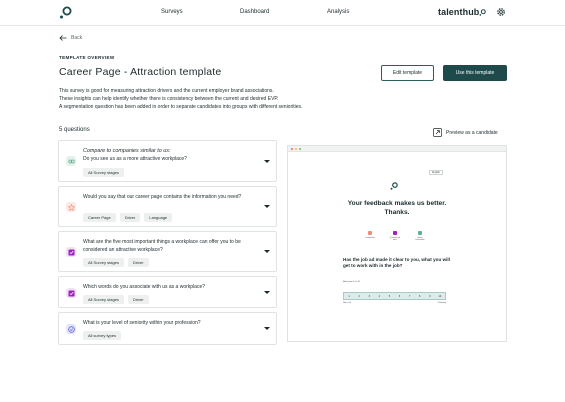  I want to click on question-count: 5 questions, so click(74, 130).